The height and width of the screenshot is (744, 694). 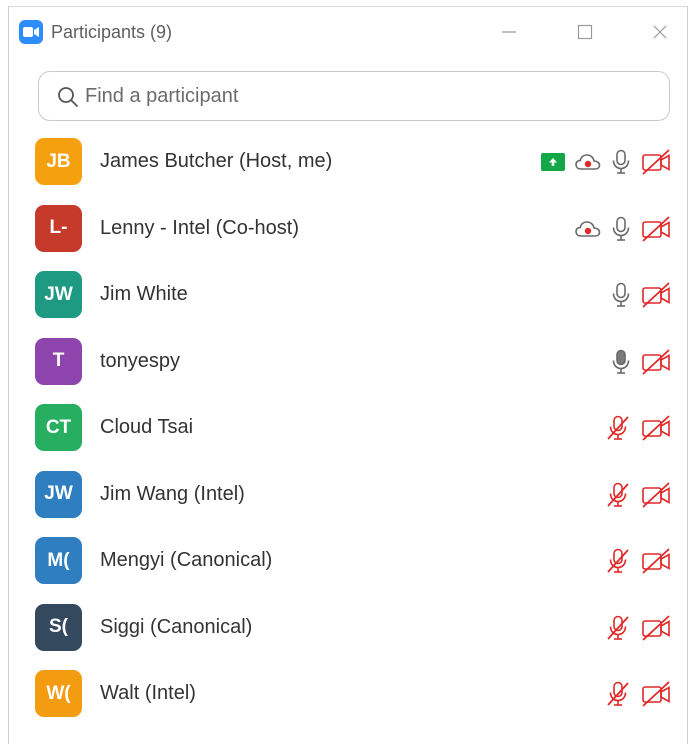 What do you see at coordinates (58, 627) in the screenshot?
I see `avatar: S(` at bounding box center [58, 627].